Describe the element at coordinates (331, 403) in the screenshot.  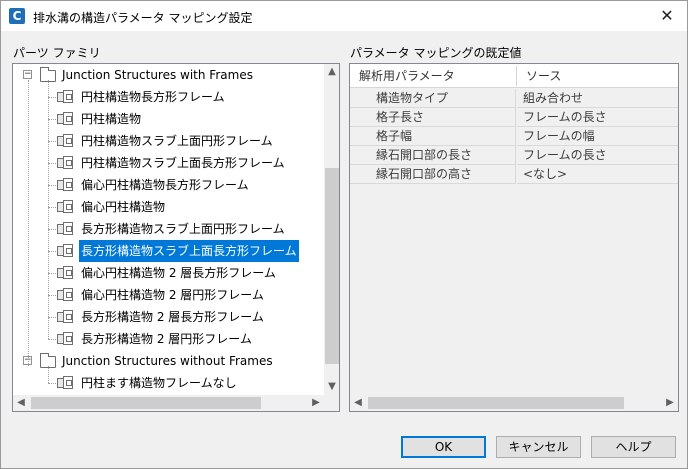
I see `scrollbar-corner` at that location.